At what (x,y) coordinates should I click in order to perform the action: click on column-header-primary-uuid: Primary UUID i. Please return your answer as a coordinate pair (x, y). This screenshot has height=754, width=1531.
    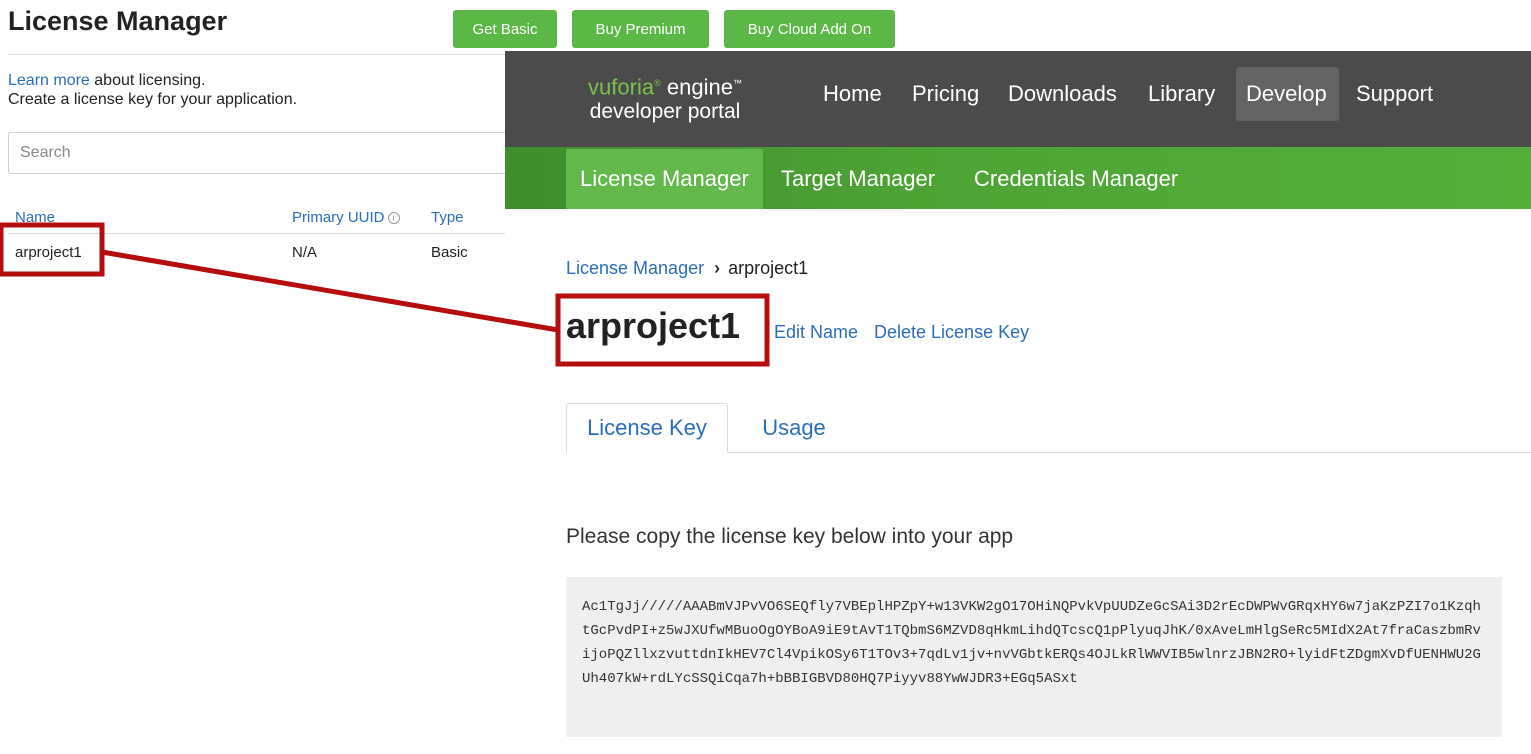
    Looking at the image, I should click on (346, 217).